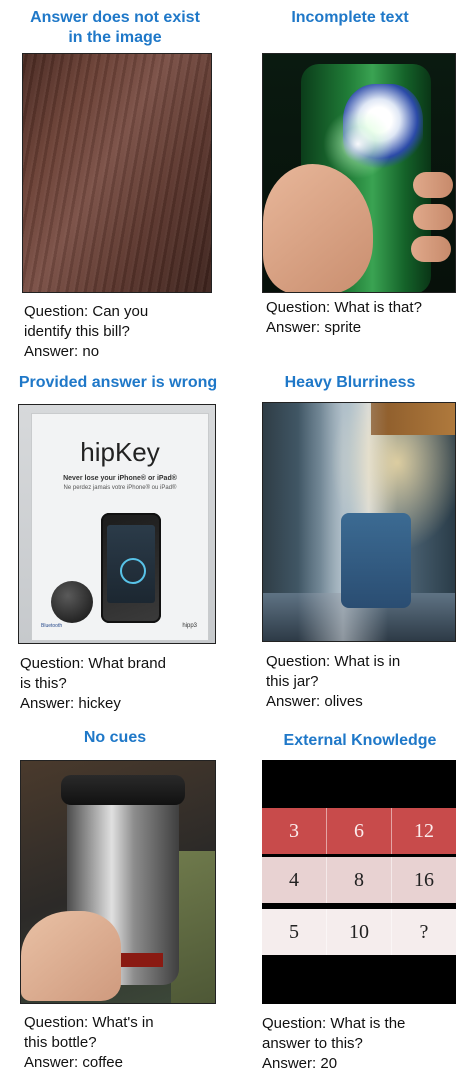  What do you see at coordinates (189, 626) in the screenshot?
I see `maker-label: hipp3` at bounding box center [189, 626].